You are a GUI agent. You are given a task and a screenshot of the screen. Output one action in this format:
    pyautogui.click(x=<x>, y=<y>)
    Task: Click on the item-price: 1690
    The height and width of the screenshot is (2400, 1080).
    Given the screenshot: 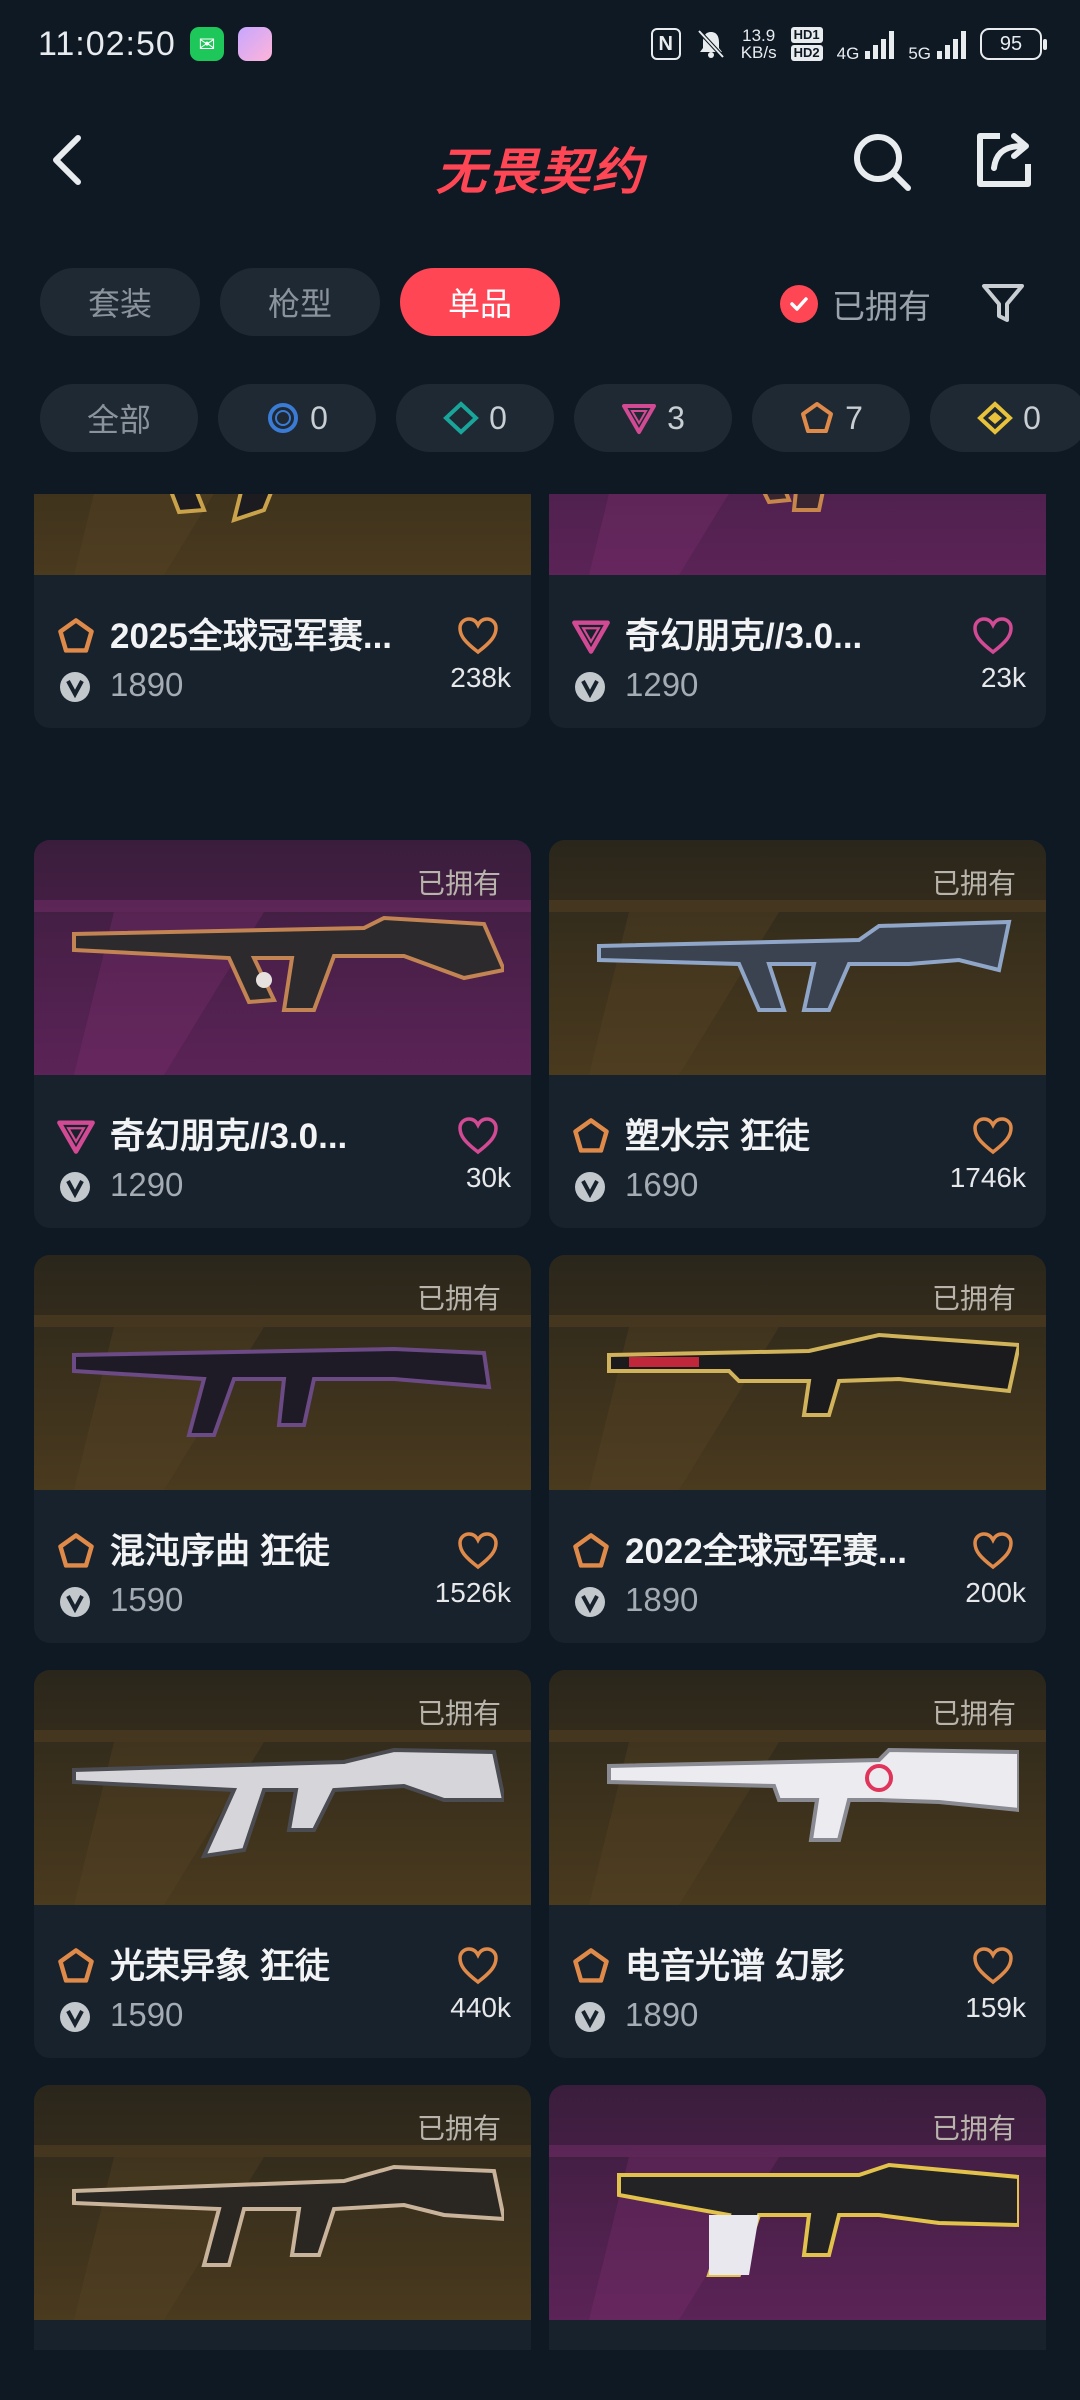 What is the action you would take?
    pyautogui.click(x=662, y=1184)
    